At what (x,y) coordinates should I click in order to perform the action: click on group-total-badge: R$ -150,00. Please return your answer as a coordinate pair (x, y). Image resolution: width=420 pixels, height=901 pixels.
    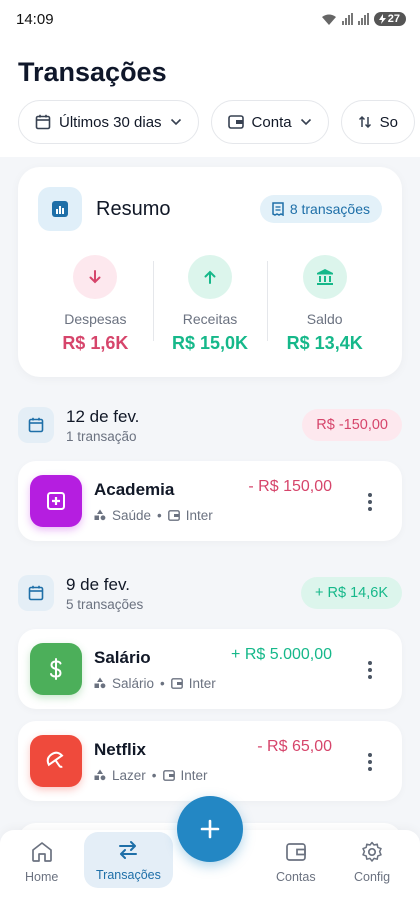
    Looking at the image, I should click on (352, 425).